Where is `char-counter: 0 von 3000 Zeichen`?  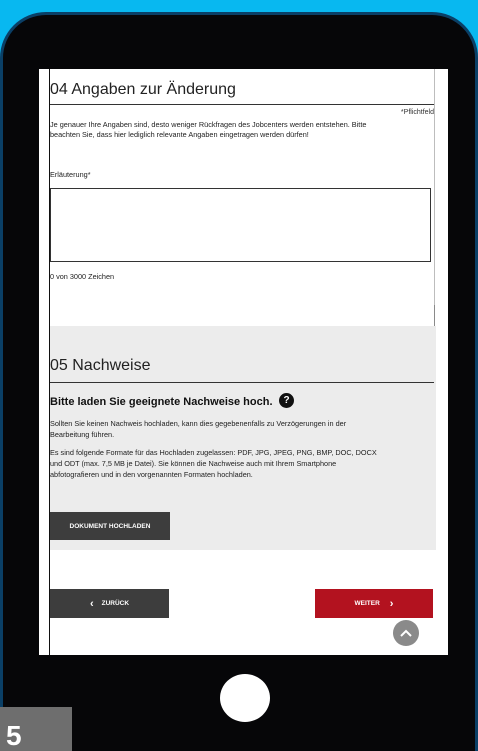
char-counter: 0 von 3000 Zeichen is located at coordinates (82, 276).